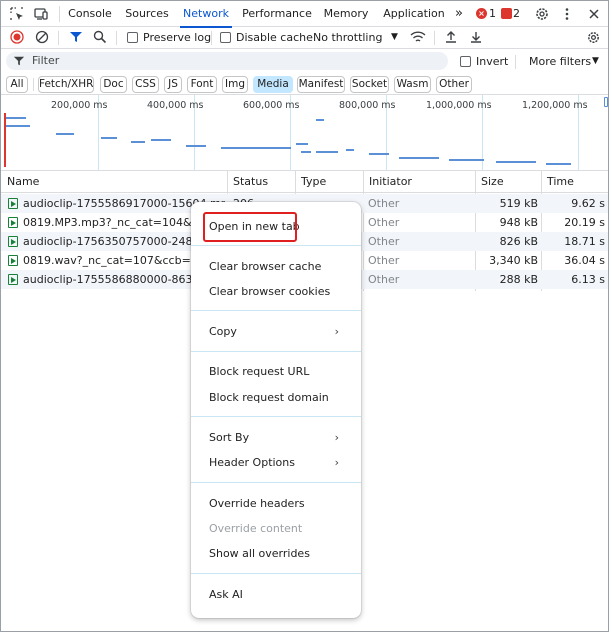 The width and height of the screenshot is (609, 632). I want to click on more-filters-dropdown: More filters, so click(560, 62).